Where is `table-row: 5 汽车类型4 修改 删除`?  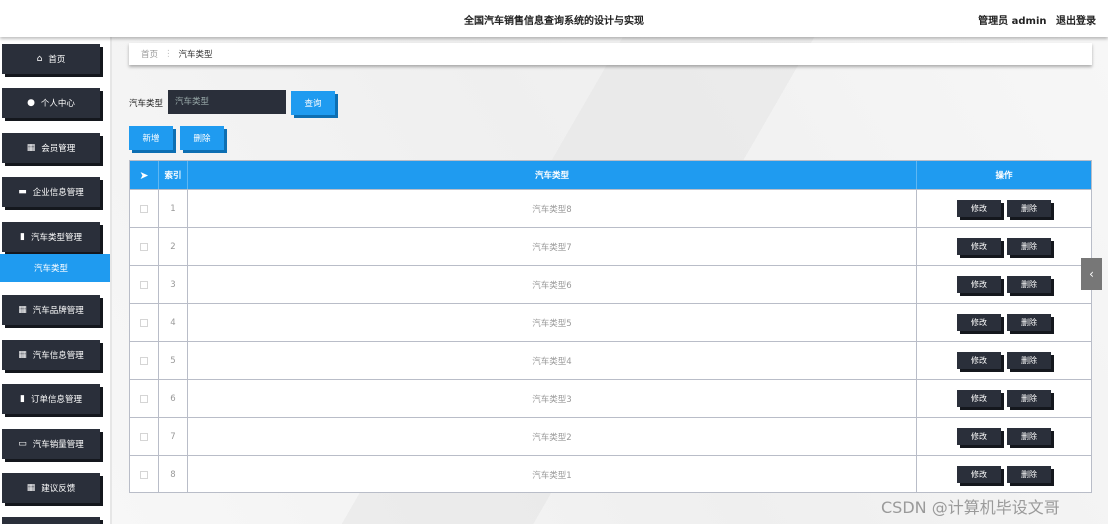 table-row: 5 汽车类型4 修改 删除 is located at coordinates (610, 360).